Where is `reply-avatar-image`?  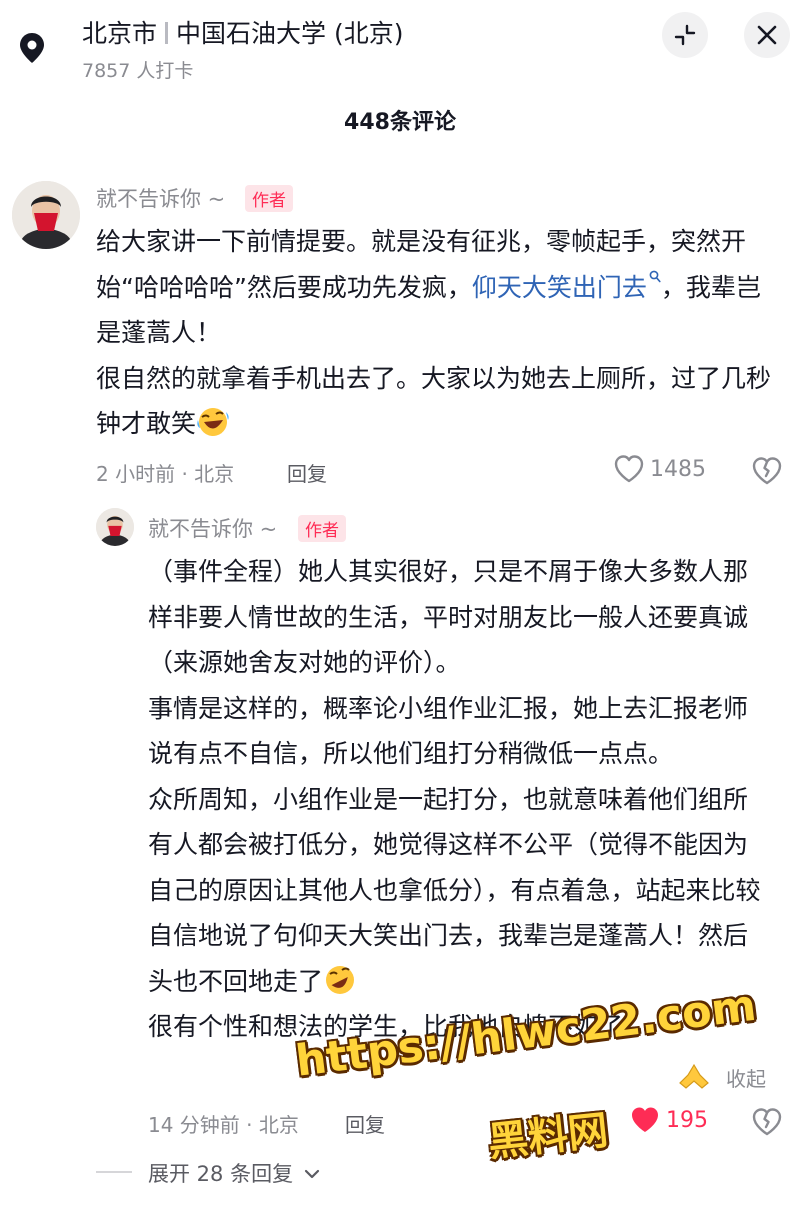 reply-avatar-image is located at coordinates (115, 527).